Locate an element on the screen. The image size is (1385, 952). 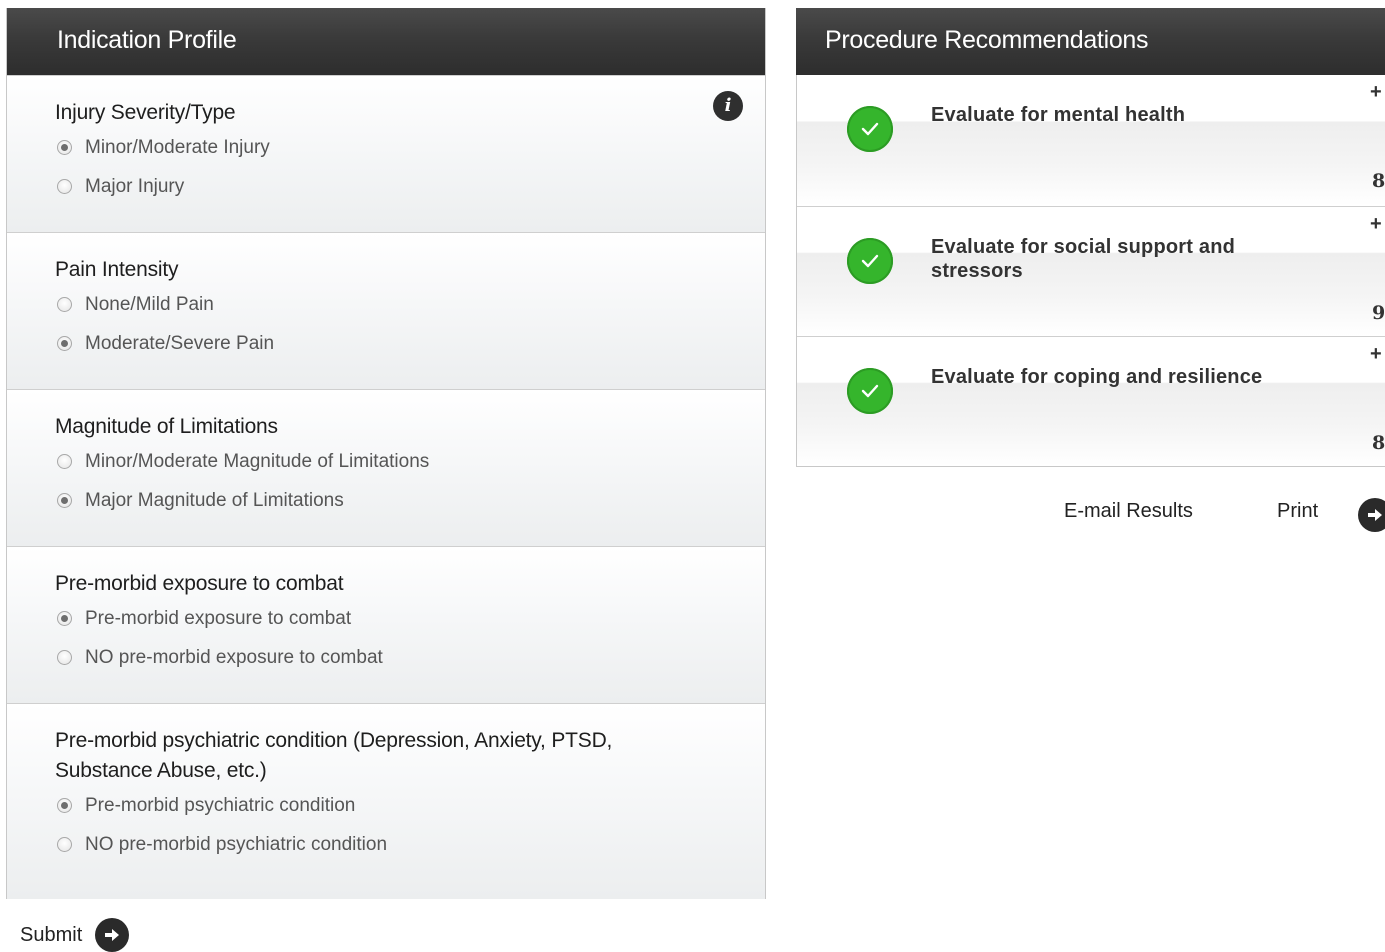
recommendation-item: Evaluate for mental health + 8 is located at coordinates (1091, 140).